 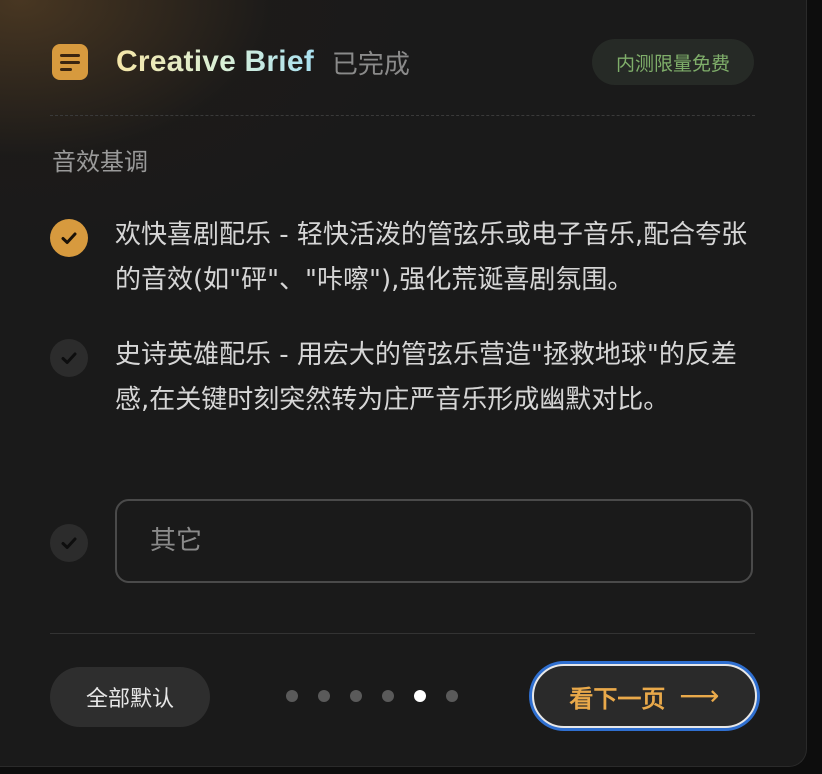 What do you see at coordinates (617, 698) in the screenshot?
I see `next-page-label: 看下一页` at bounding box center [617, 698].